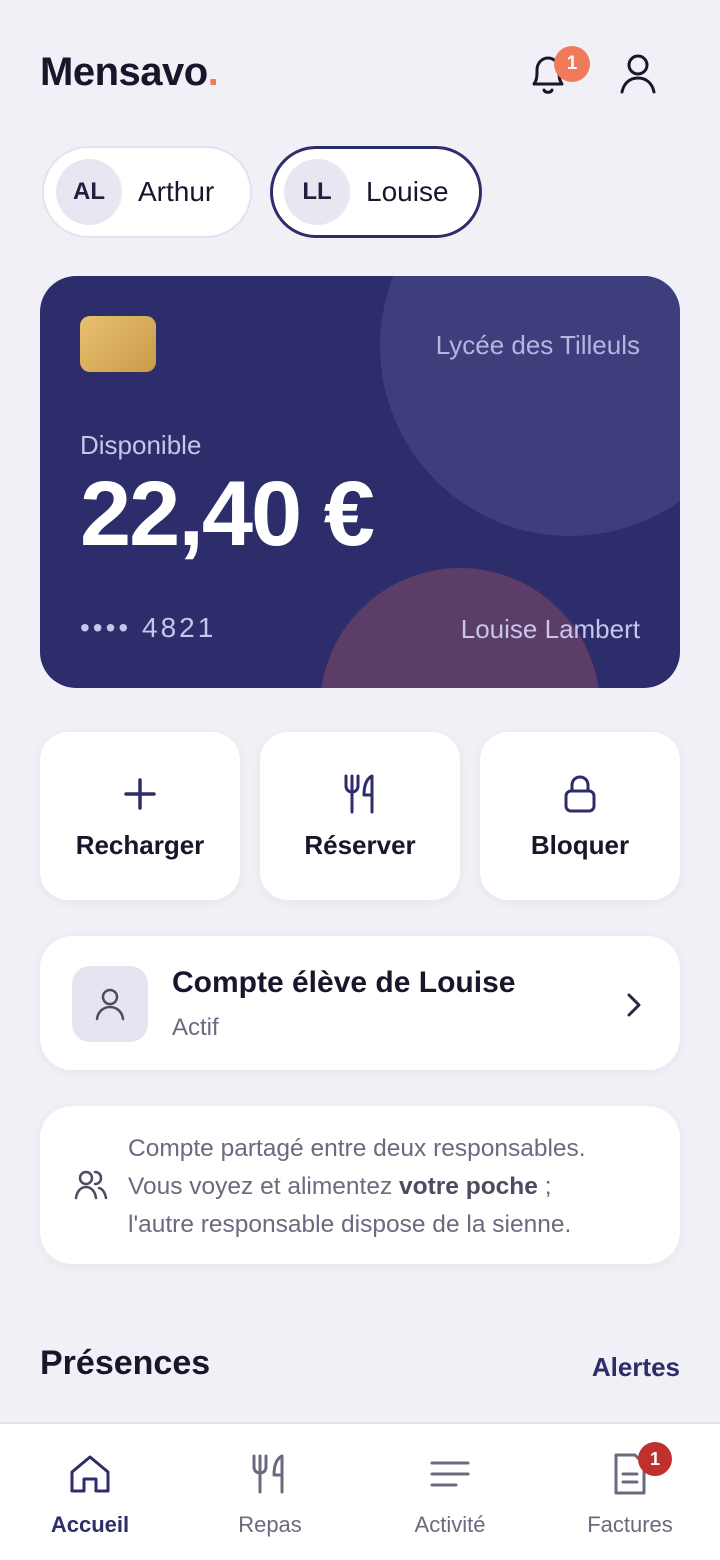 The image size is (720, 1560). What do you see at coordinates (655, 1459) in the screenshot?
I see `invoice-badge: 1` at bounding box center [655, 1459].